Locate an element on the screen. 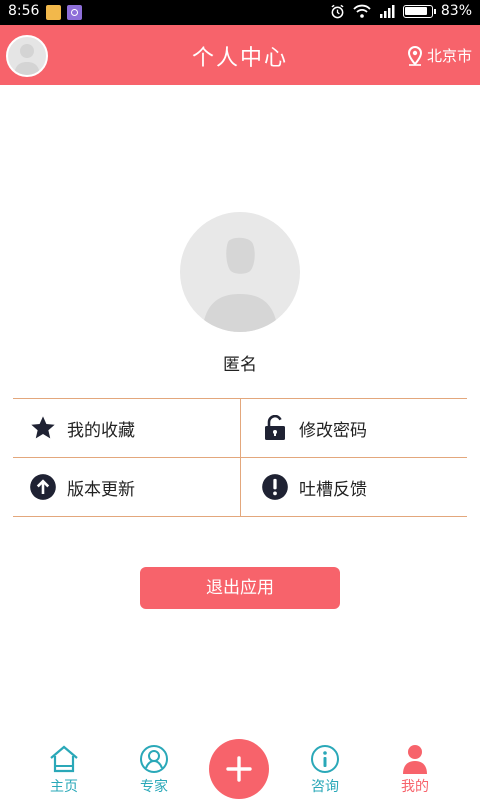 This screenshot has width=480, height=800. menu-item-label: 吐槽反馈 is located at coordinates (333, 489).